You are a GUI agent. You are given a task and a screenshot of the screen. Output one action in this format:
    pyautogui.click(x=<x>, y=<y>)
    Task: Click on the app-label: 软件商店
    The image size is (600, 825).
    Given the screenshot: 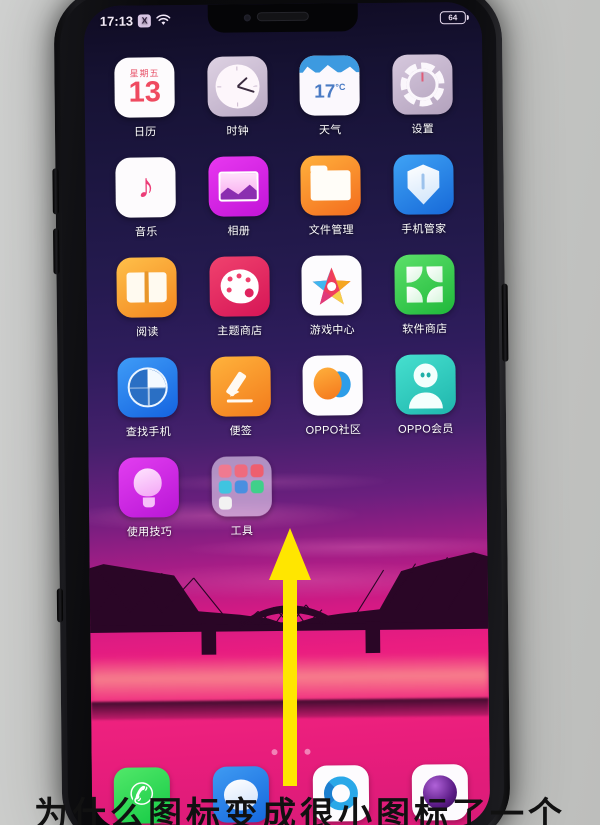 What is the action you would take?
    pyautogui.click(x=425, y=329)
    